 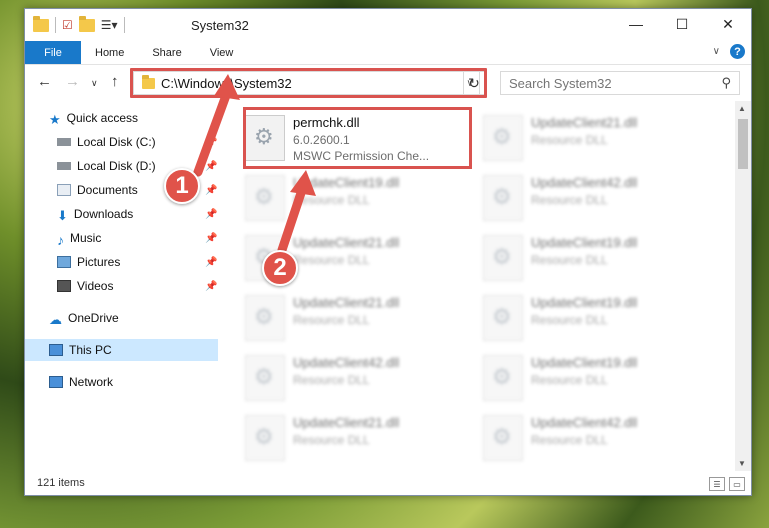 What do you see at coordinates (91, 382) in the screenshot?
I see `nav-label: Network` at bounding box center [91, 382].